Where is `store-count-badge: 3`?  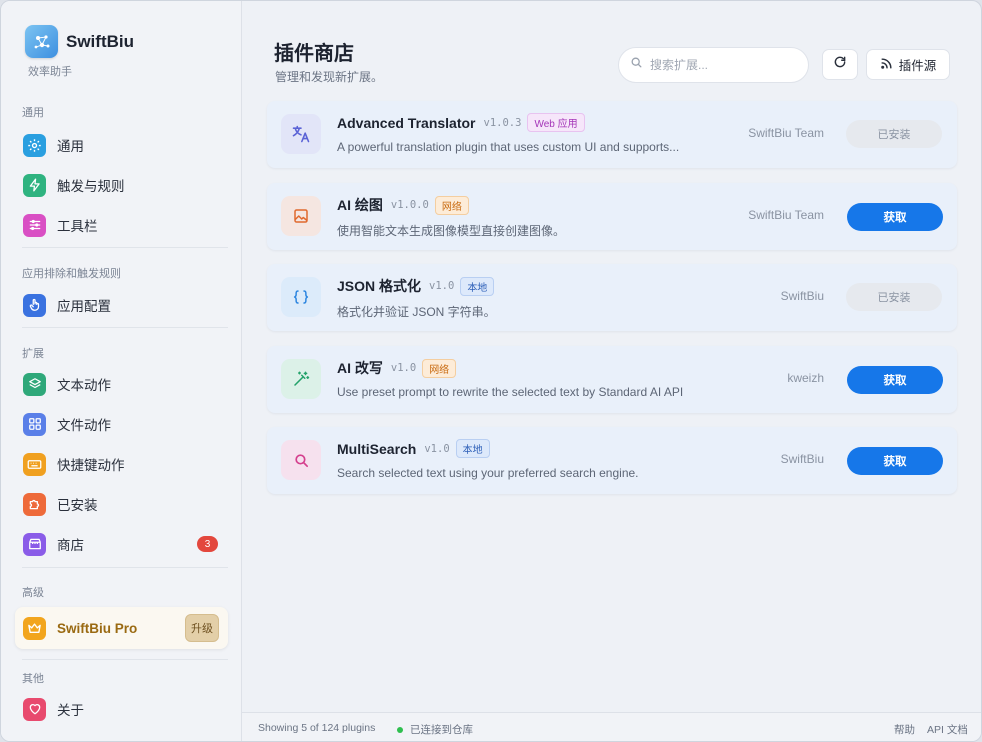
store-count-badge: 3 is located at coordinates (207, 544).